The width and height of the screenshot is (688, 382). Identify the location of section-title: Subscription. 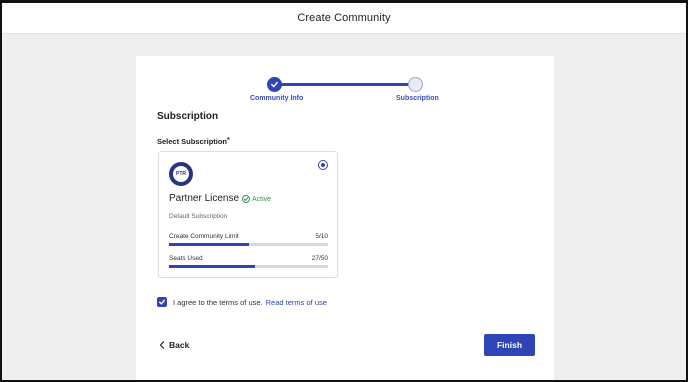
(188, 116).